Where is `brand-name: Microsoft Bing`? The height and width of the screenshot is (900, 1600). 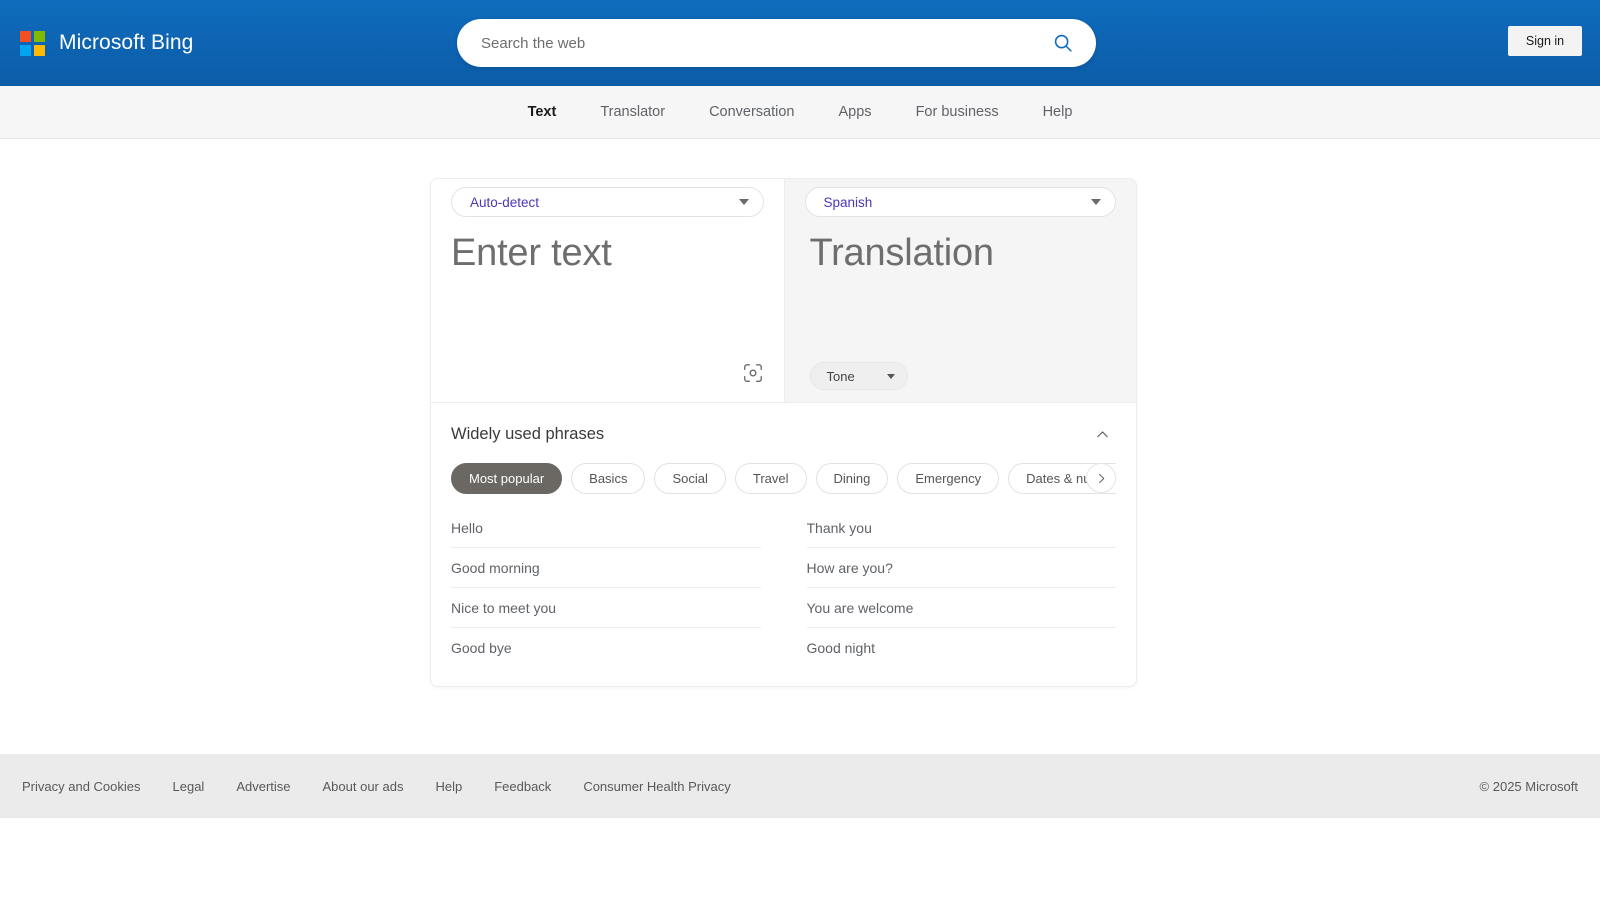 brand-name: Microsoft Bing is located at coordinates (126, 42).